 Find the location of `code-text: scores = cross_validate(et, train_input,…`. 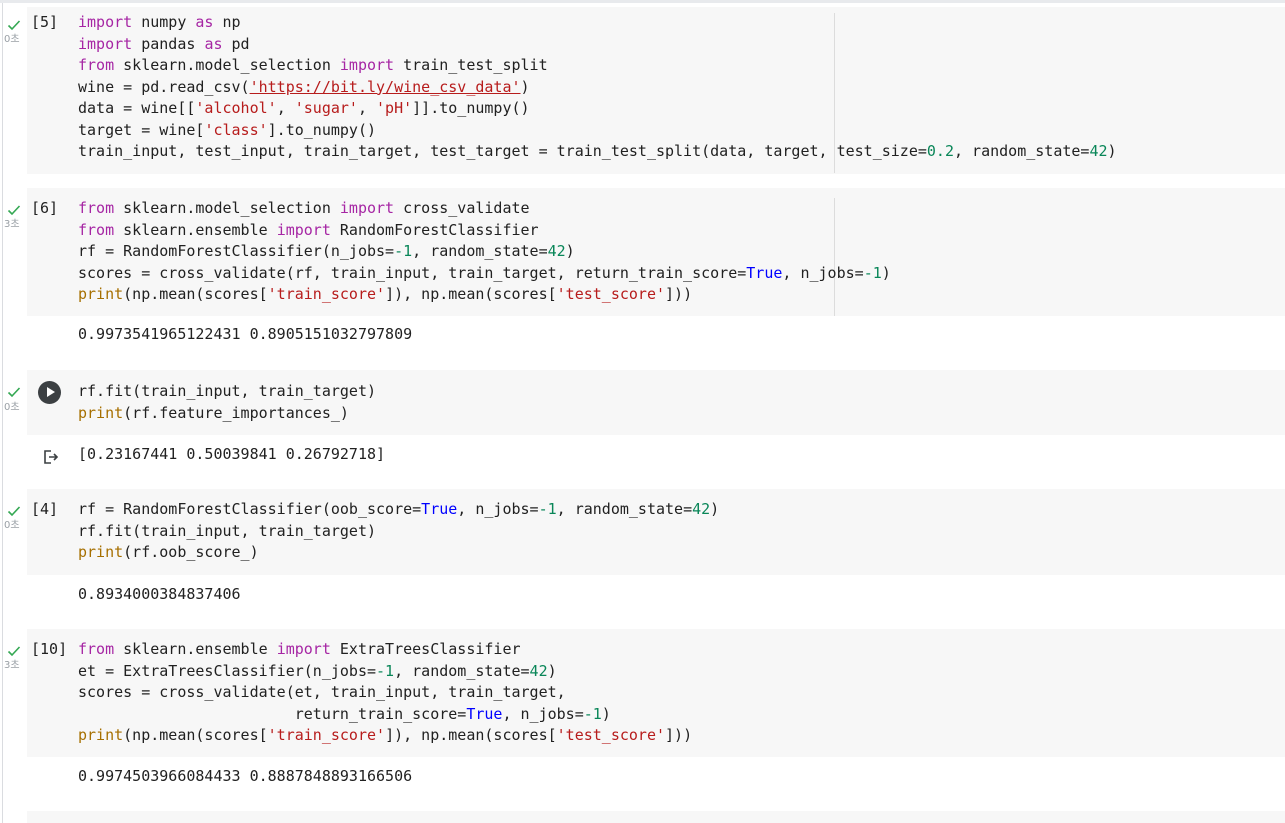

code-text: scores = cross_validate(et, train_input,… is located at coordinates (322, 692).